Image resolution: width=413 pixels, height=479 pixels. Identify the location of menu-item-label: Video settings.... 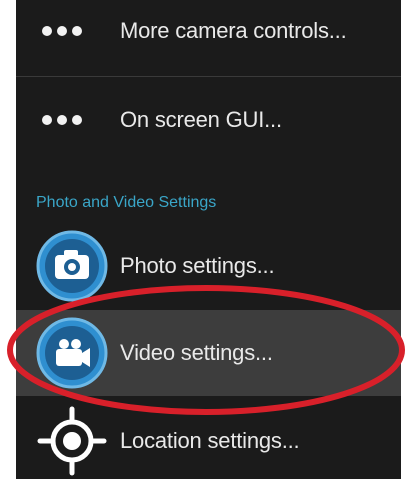
(196, 352).